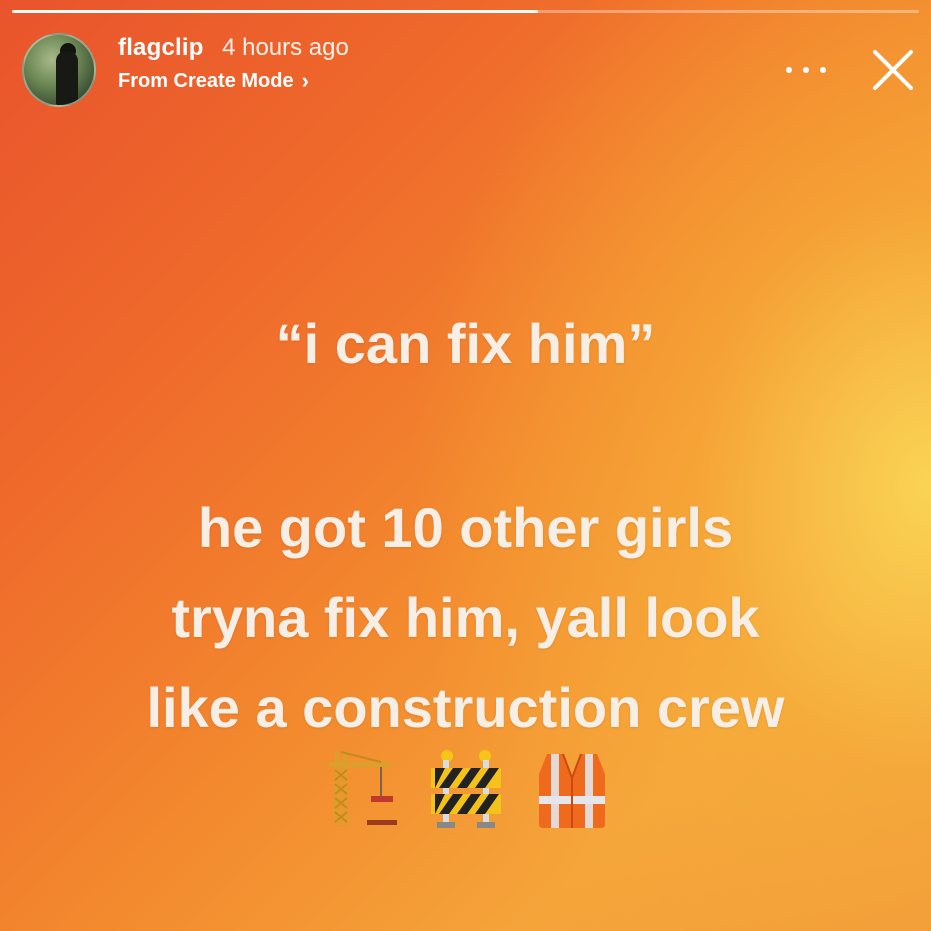 This screenshot has width=931, height=931. What do you see at coordinates (465, 617) in the screenshot?
I see `text-line-2: tryna fix him, yall look` at bounding box center [465, 617].